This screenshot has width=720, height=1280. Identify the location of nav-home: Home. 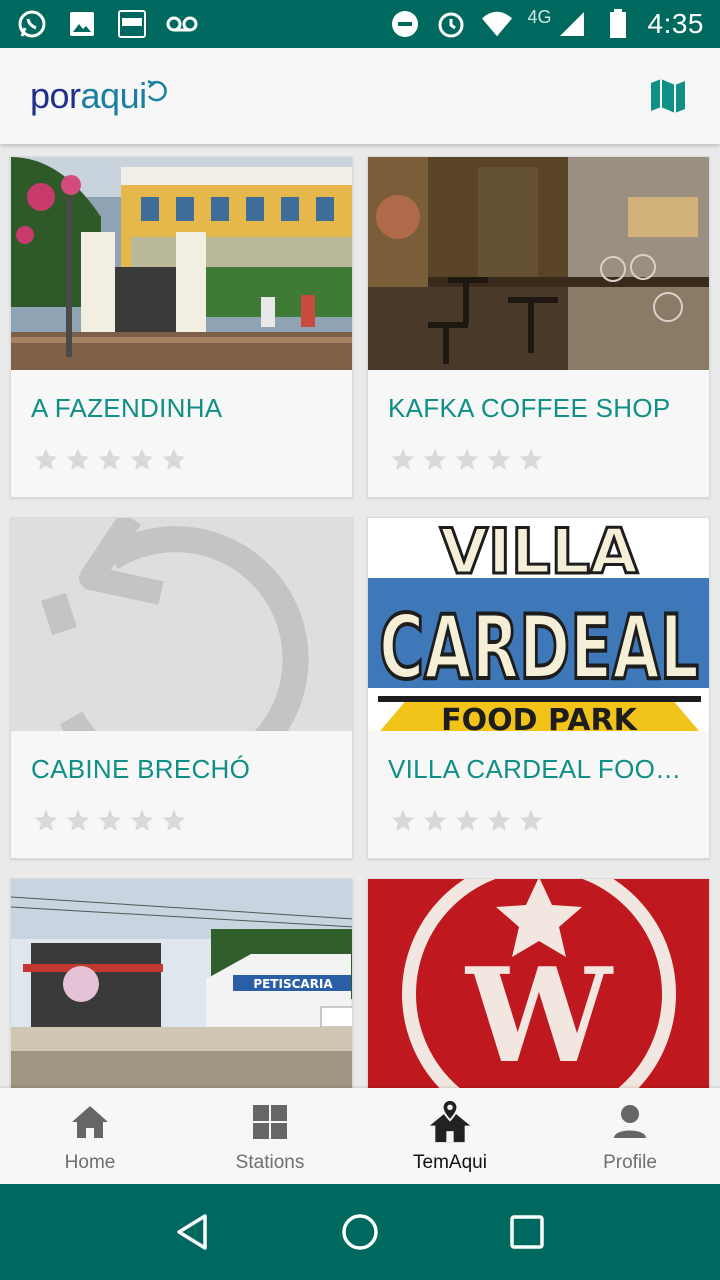
(90, 1136).